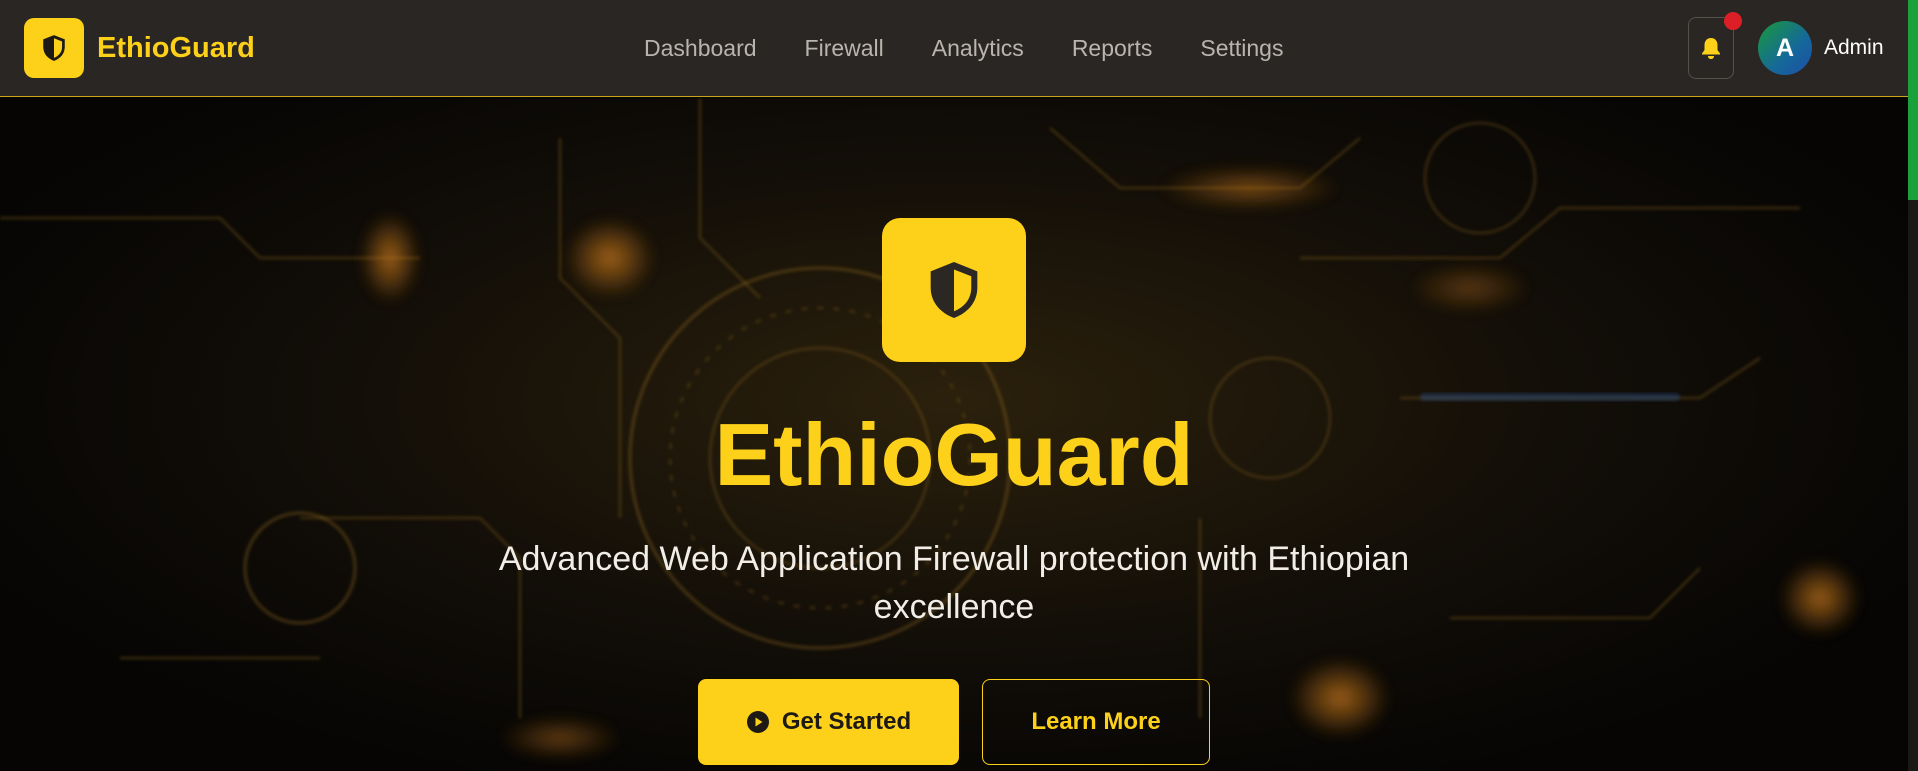  Describe the element at coordinates (954, 454) in the screenshot. I see `hero-title: EthioGuard` at that location.